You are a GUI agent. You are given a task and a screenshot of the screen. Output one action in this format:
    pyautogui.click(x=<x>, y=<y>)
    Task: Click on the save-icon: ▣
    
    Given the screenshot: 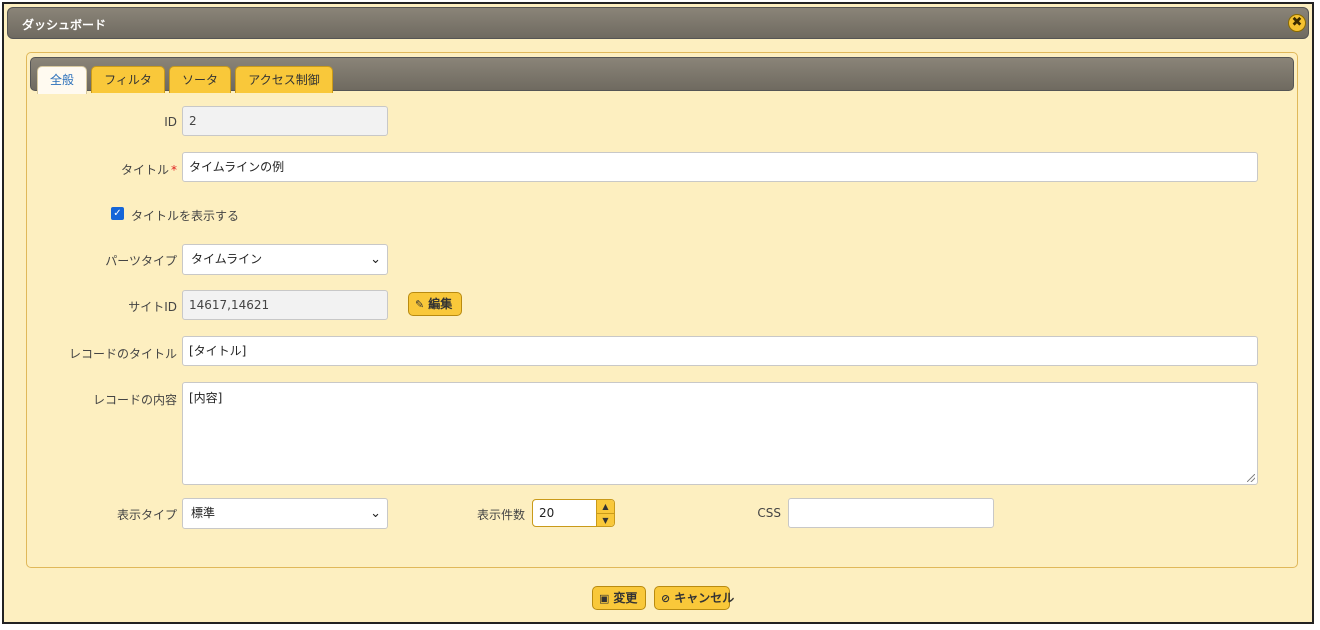 What is the action you would take?
    pyautogui.click(x=604, y=598)
    